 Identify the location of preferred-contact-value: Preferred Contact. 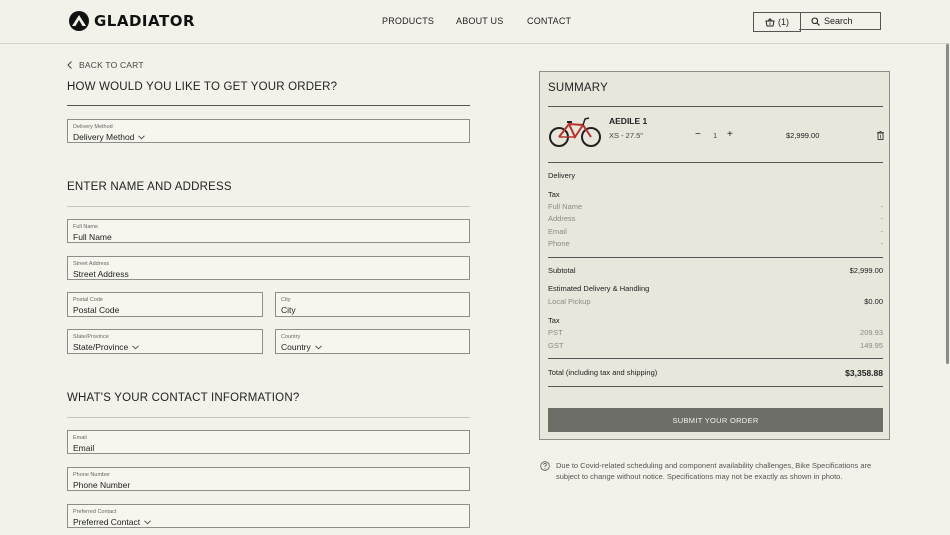
(107, 522).